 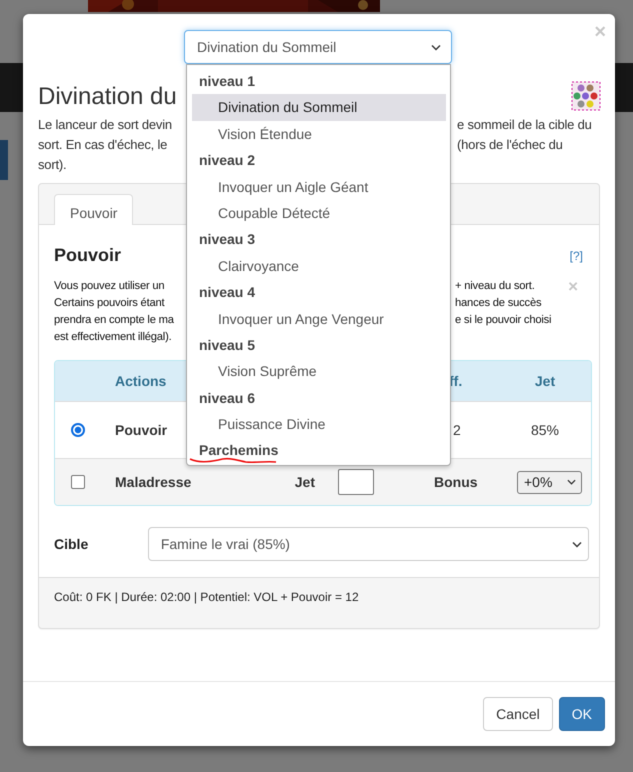 I want to click on text-fragment: hances de succès, so click(x=498, y=303).